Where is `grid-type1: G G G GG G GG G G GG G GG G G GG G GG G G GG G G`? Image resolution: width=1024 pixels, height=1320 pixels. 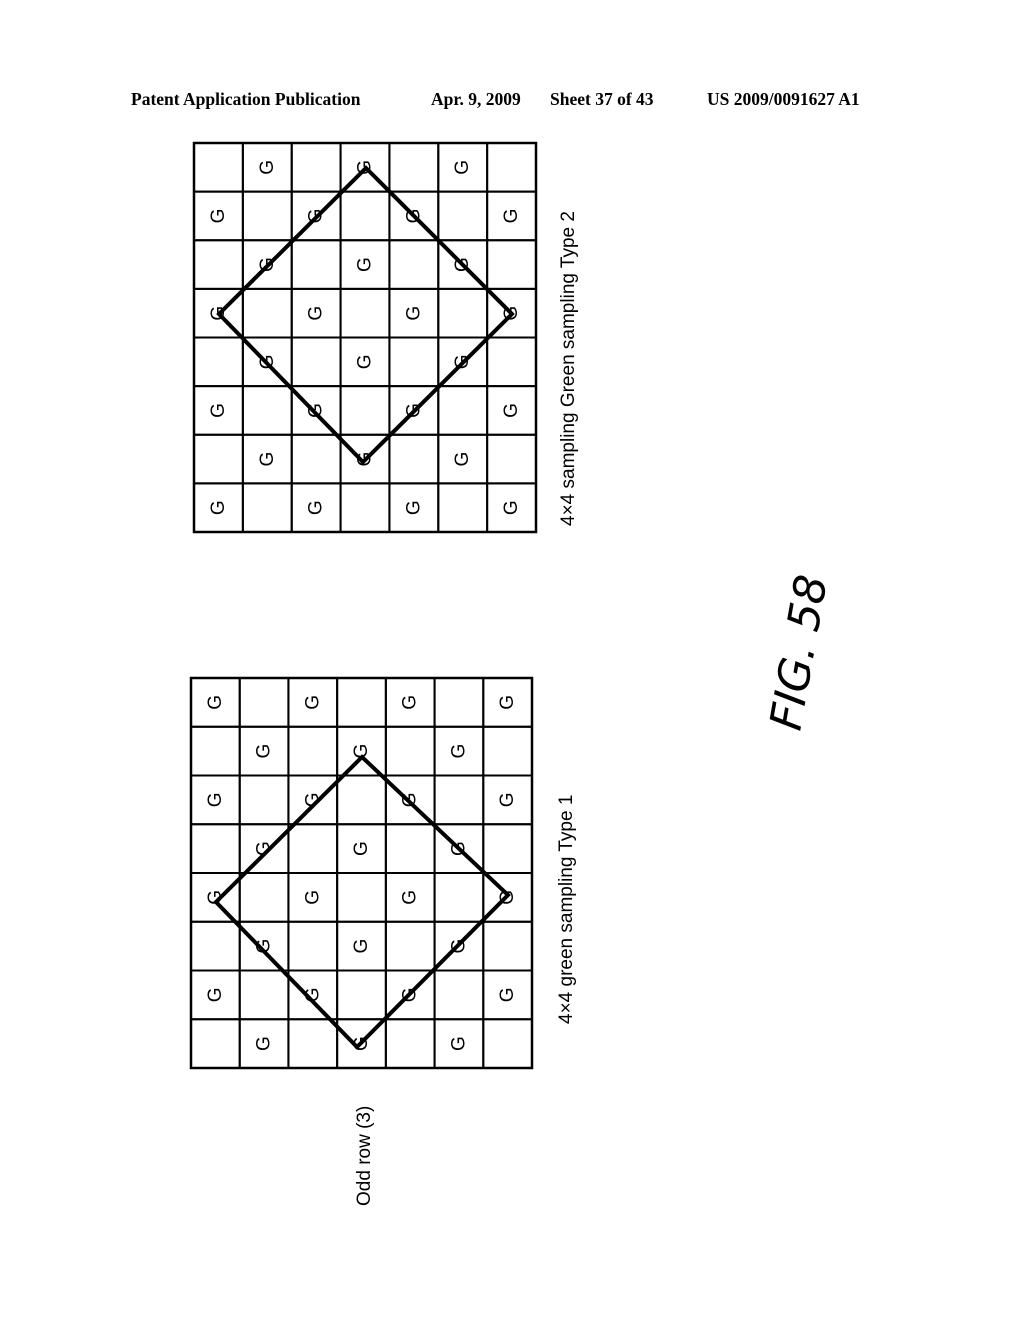 grid-type1: G G G GG G GG G G GG G GG G G GG G GG G G GG G G is located at coordinates (361, 873).